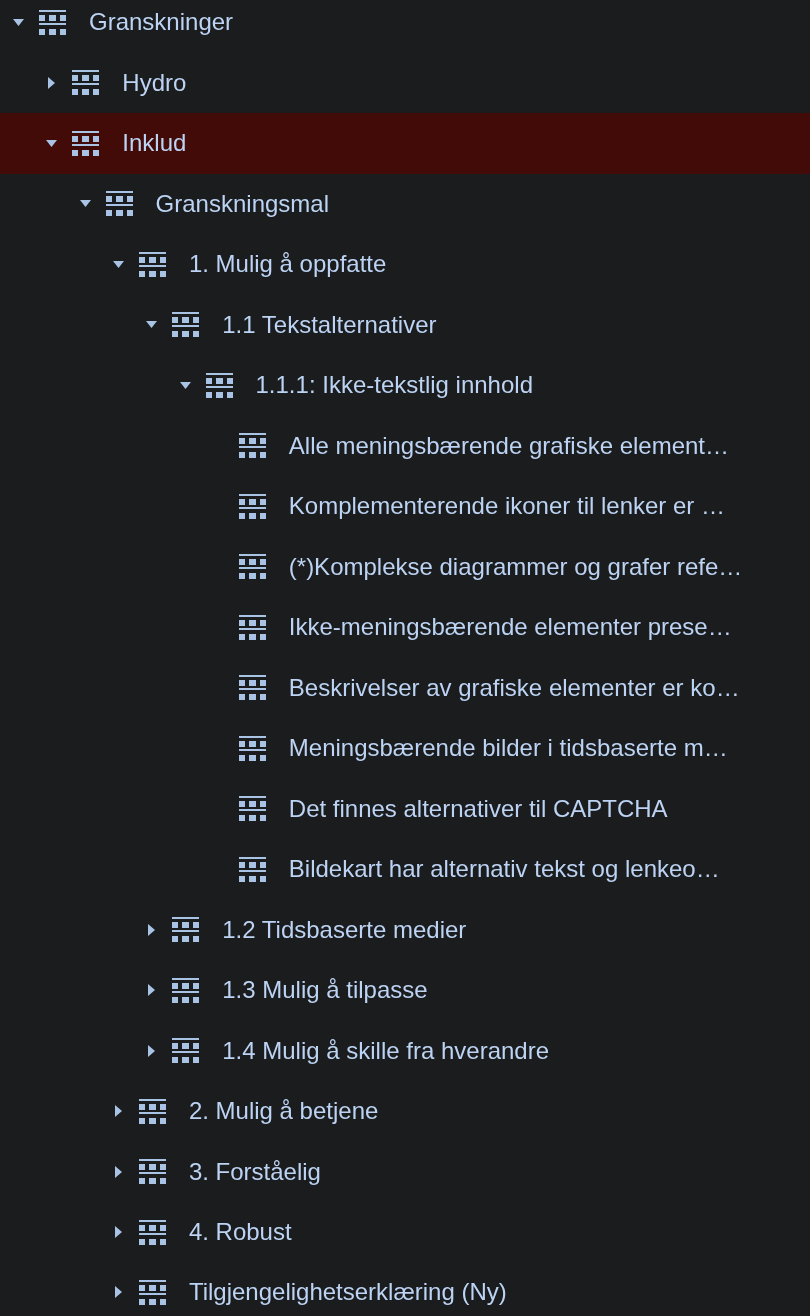 Image resolution: width=810 pixels, height=1316 pixels. What do you see at coordinates (405, 990) in the screenshot?
I see `tree-item: 1.3 Mulig å tilpasse` at bounding box center [405, 990].